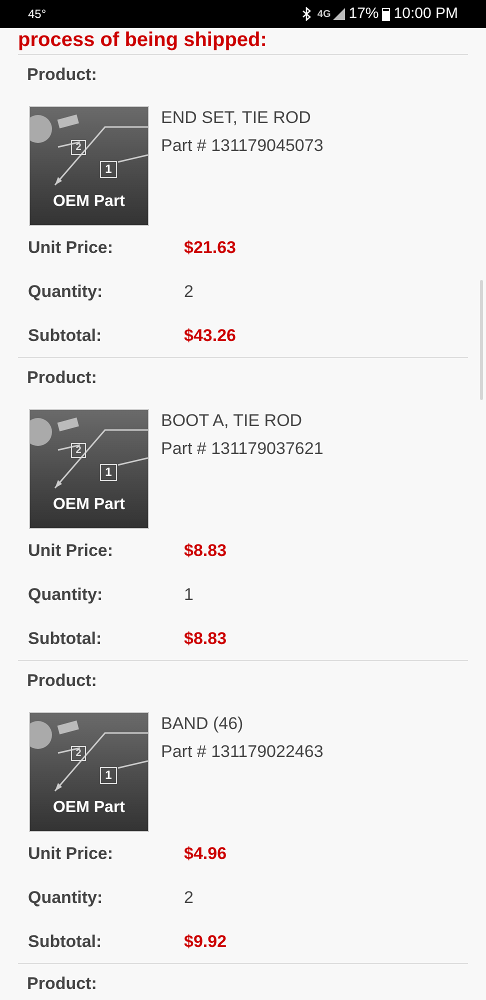  What do you see at coordinates (232, 421) in the screenshot?
I see `product-name: BOOT A, TIE ROD` at bounding box center [232, 421].